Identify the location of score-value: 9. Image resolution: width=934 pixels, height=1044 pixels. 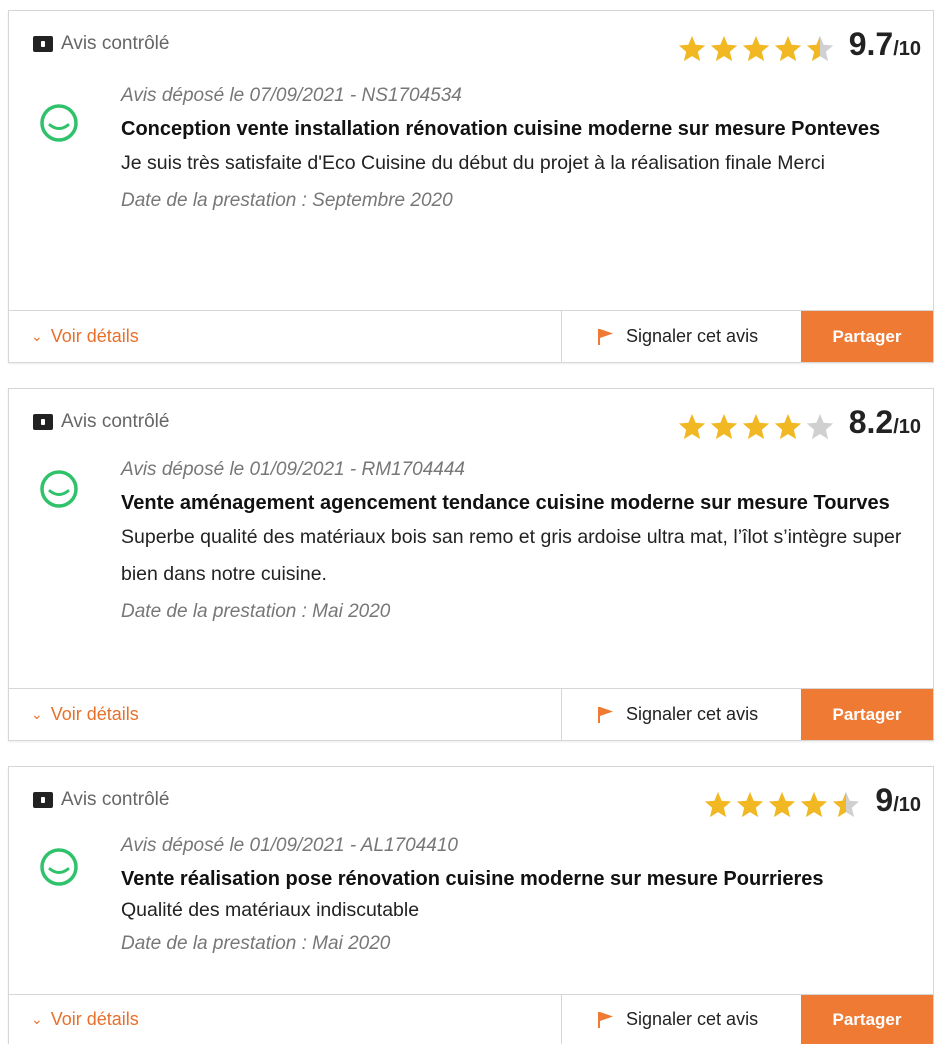
(884, 800).